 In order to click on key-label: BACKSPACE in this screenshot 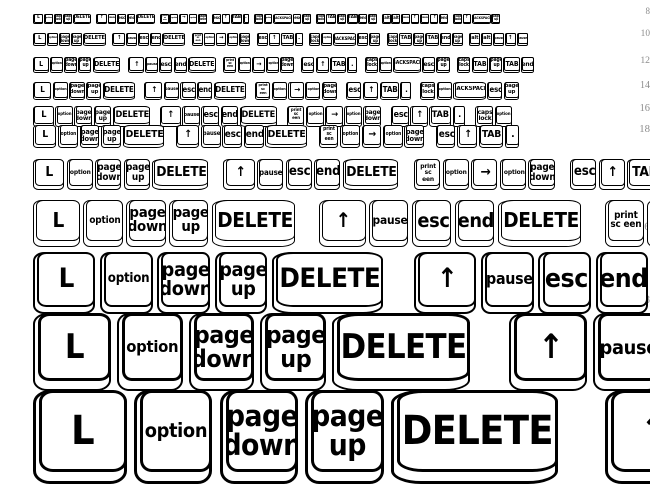, I will do `click(471, 89)`.